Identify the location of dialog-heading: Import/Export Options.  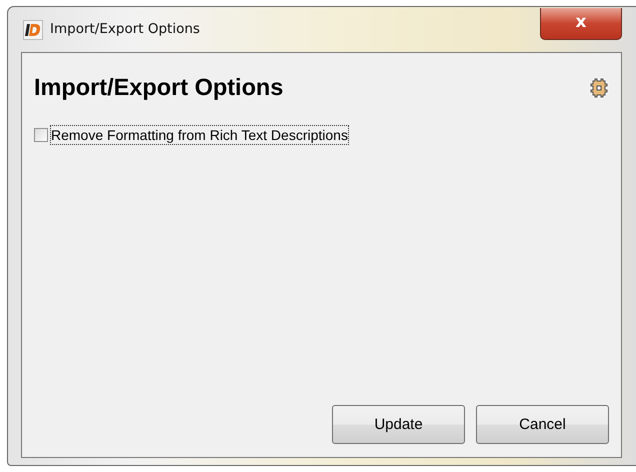
(159, 87).